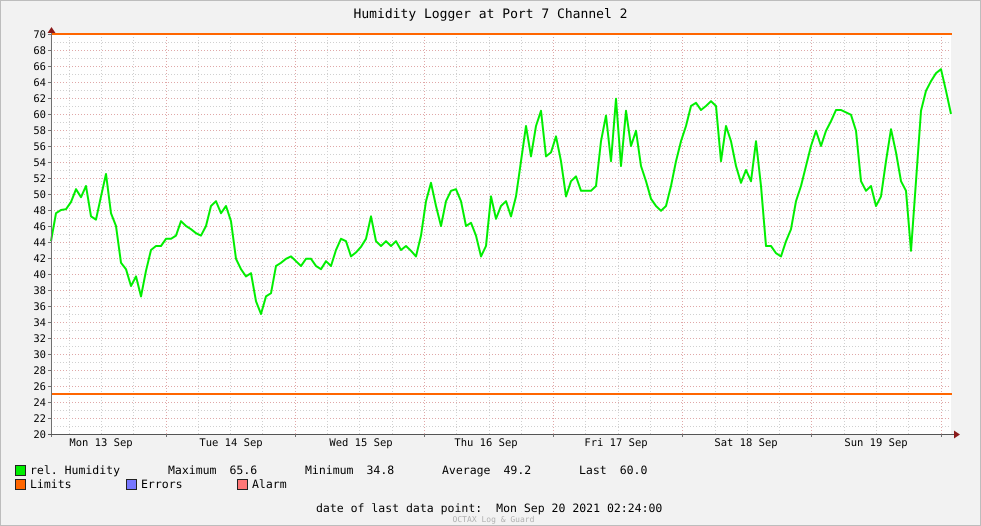 Image resolution: width=981 pixels, height=526 pixels. I want to click on y-axis-label: 46, so click(39, 227).